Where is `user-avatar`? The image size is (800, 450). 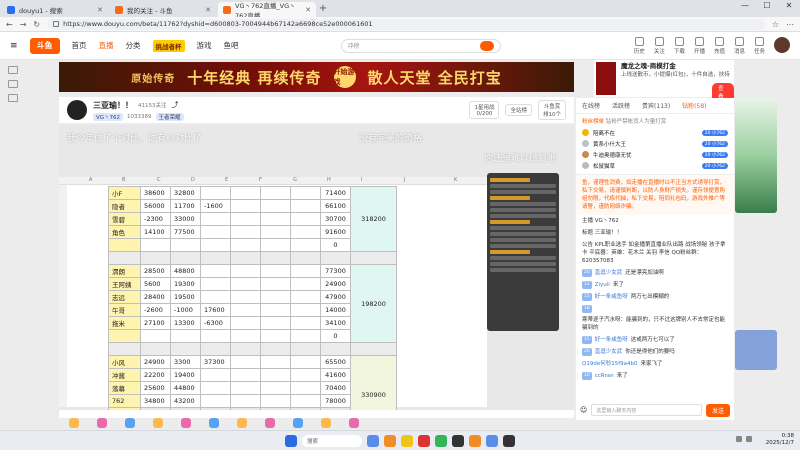
user-avatar is located at coordinates (782, 44).